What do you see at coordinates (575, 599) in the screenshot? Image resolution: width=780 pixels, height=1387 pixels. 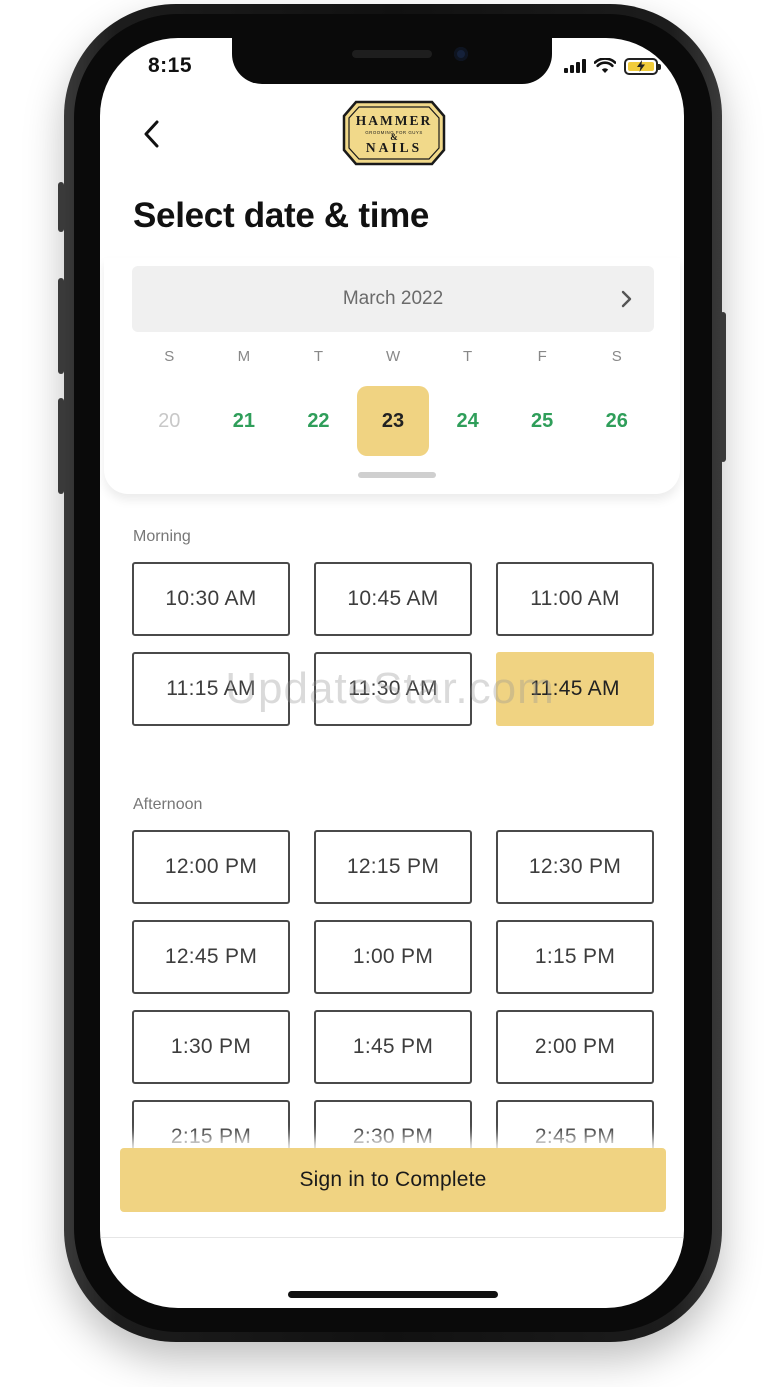 I see `time-slot: 11:00 AM` at bounding box center [575, 599].